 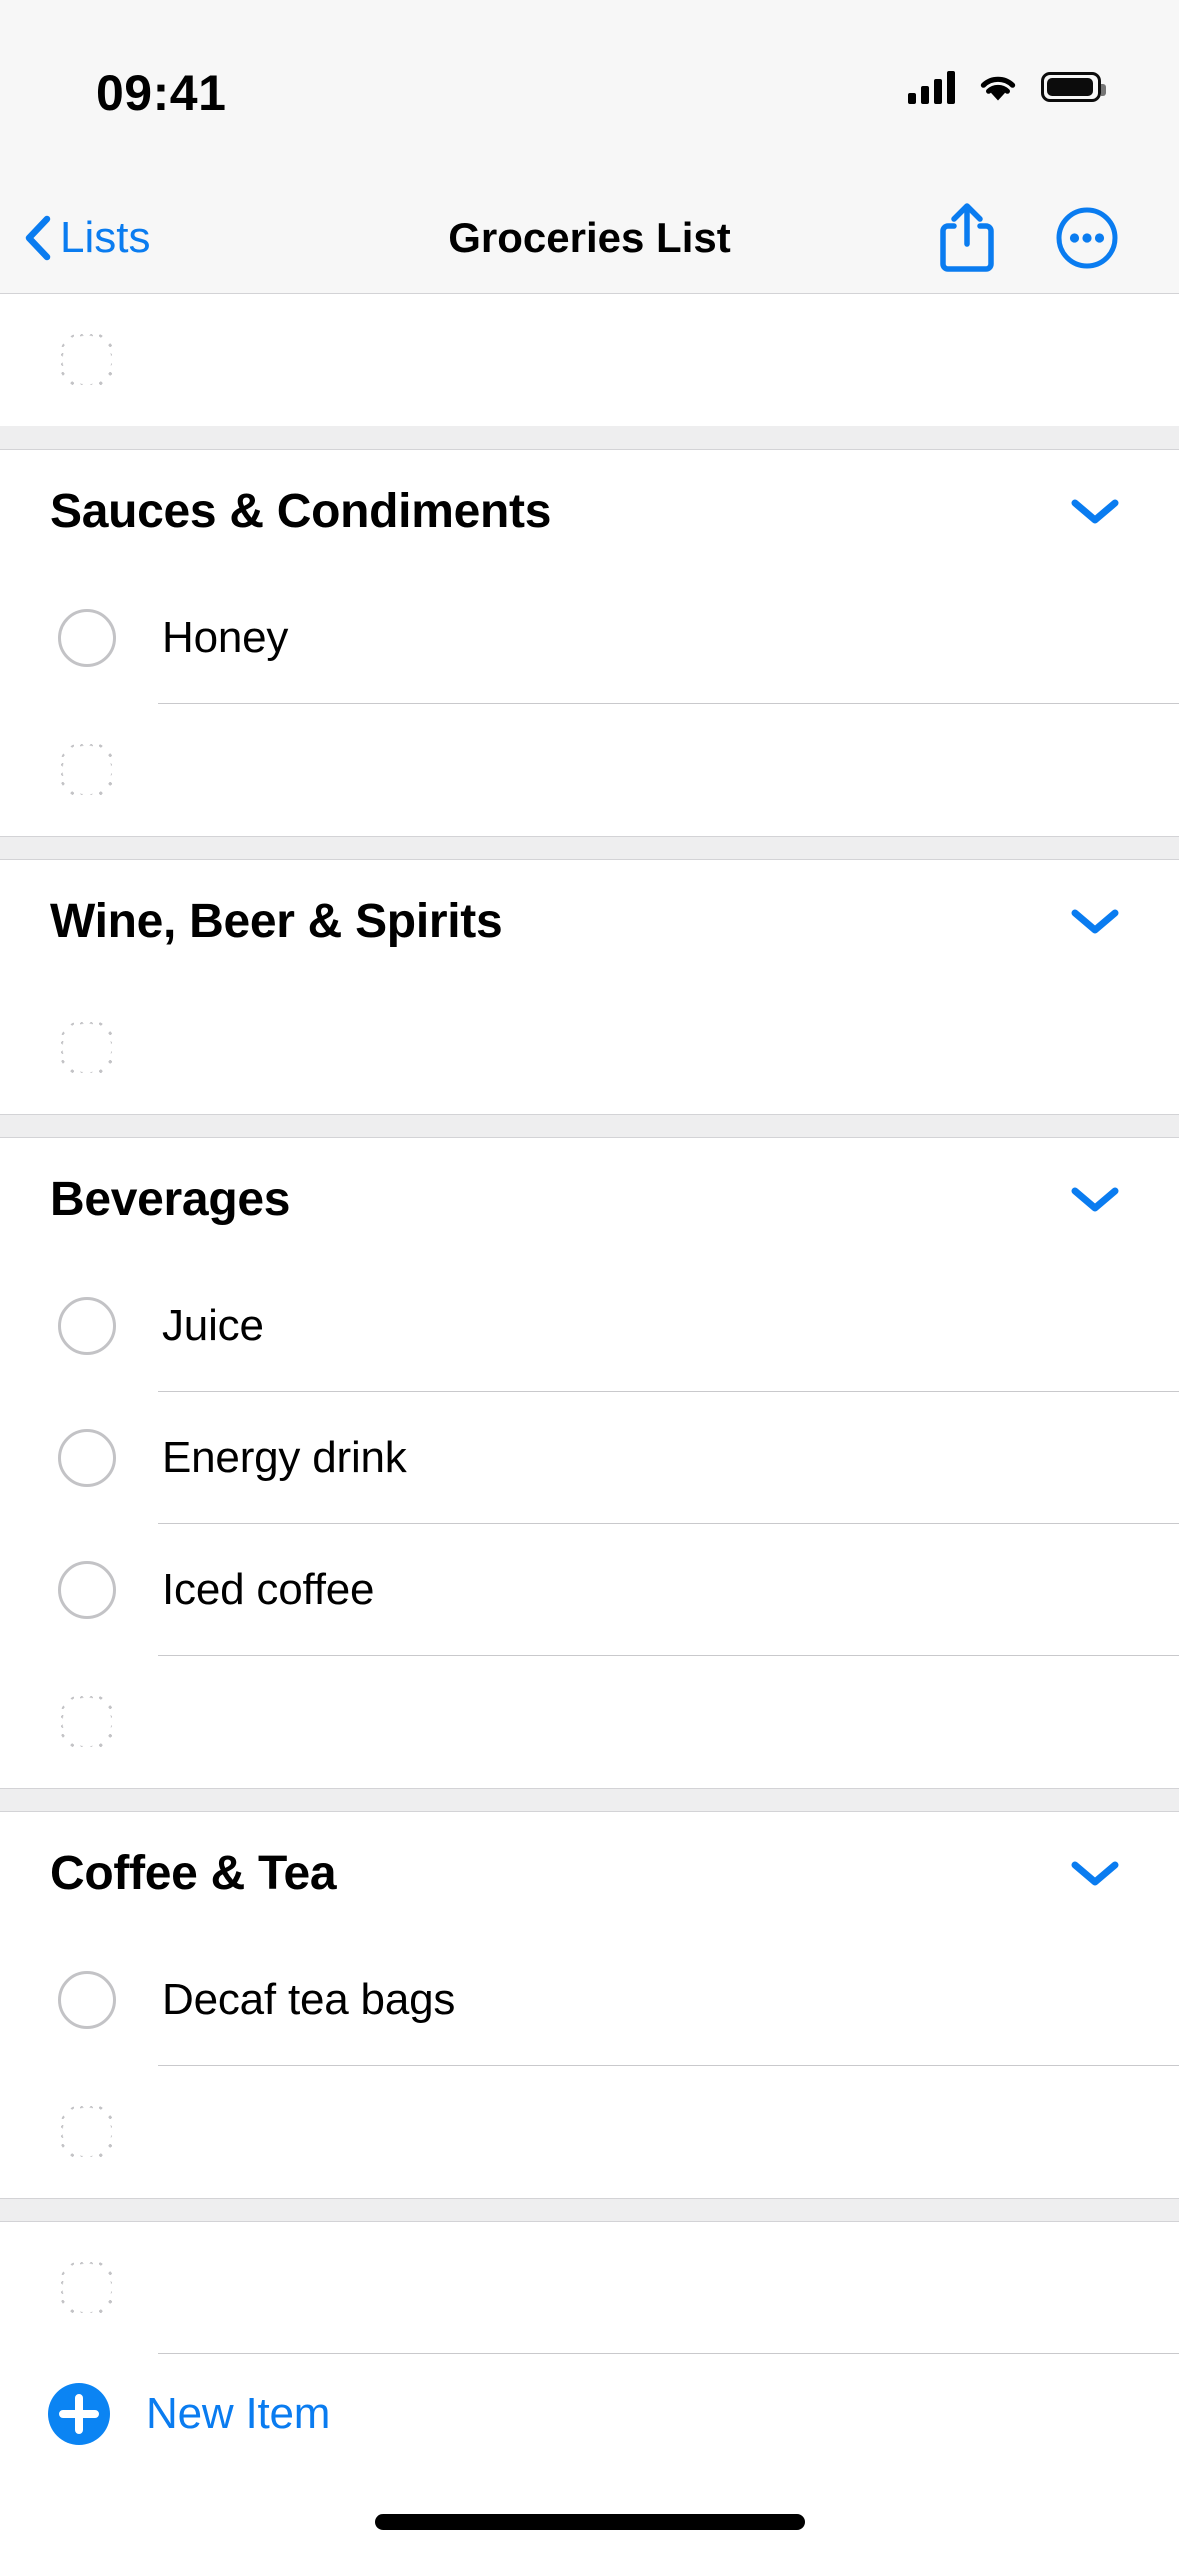 What do you see at coordinates (589, 511) in the screenshot?
I see `section-header: Sauces & Condiments` at bounding box center [589, 511].